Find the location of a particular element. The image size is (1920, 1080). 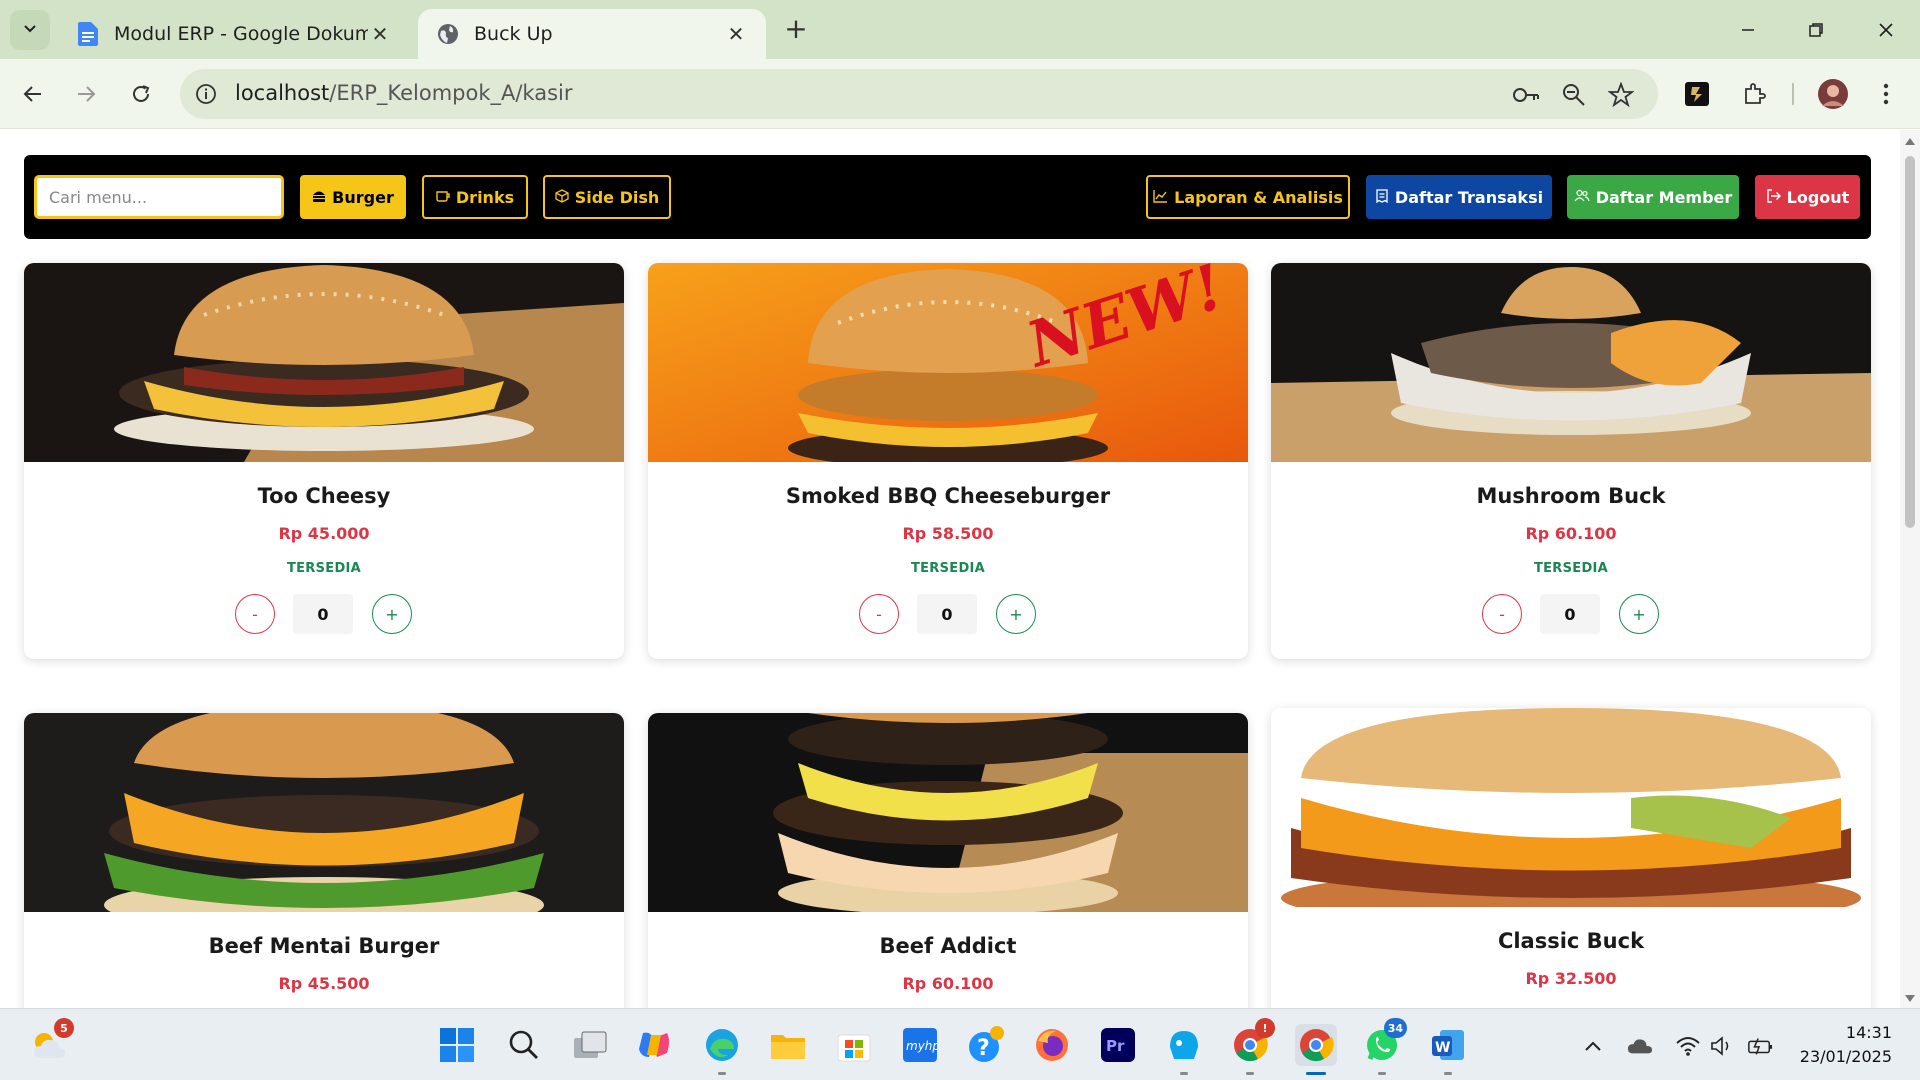

users-icon is located at coordinates (1582, 197).